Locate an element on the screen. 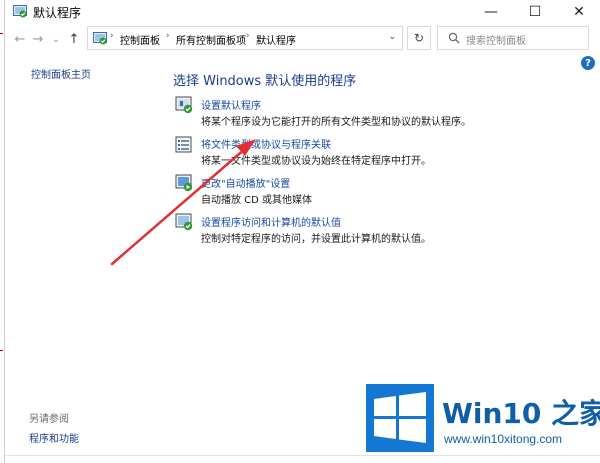 The height and width of the screenshot is (463, 600). breadcrumb-item: 默认程序 is located at coordinates (276, 39).